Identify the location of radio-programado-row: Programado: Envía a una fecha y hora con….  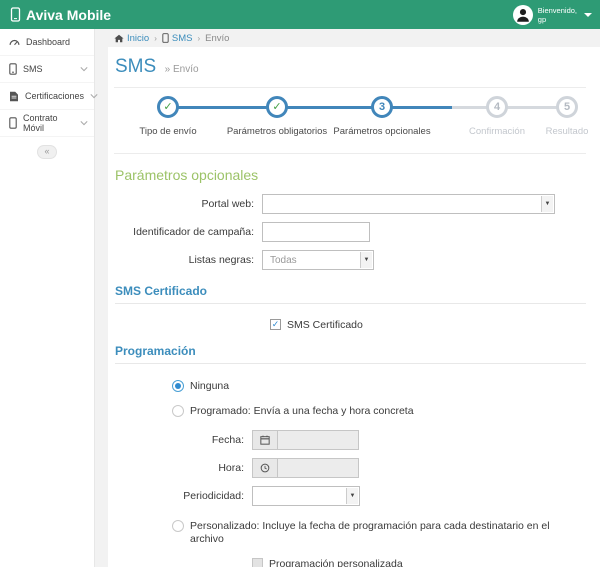
(350, 411).